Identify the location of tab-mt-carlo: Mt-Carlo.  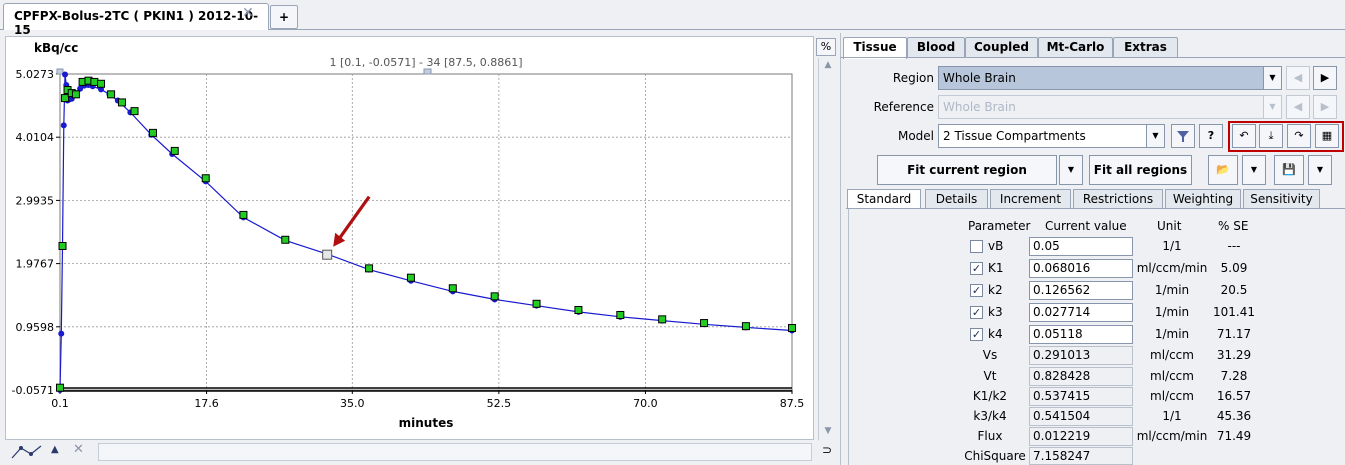
(1075, 47).